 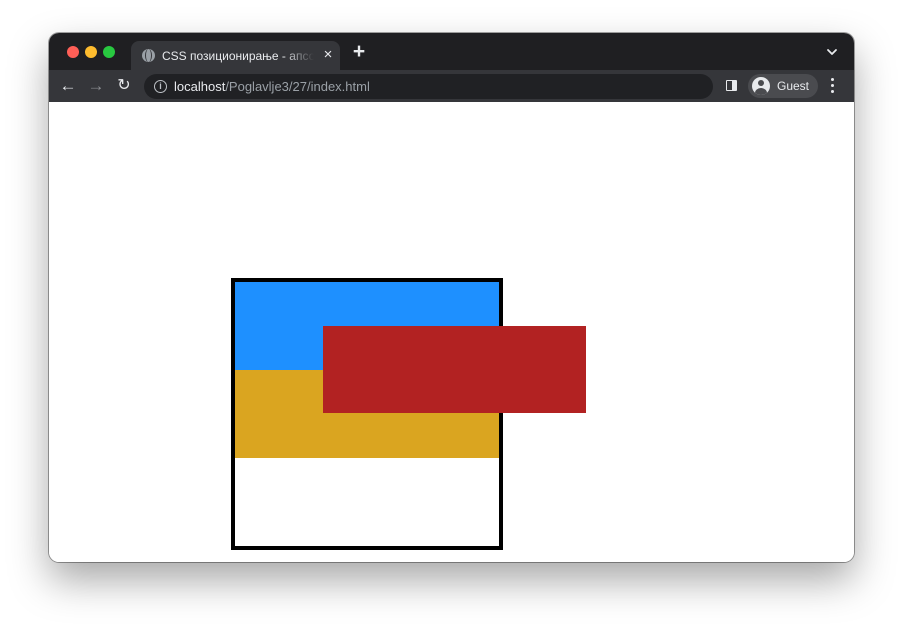 I want to click on maximize-window-button, so click(x=109, y=52).